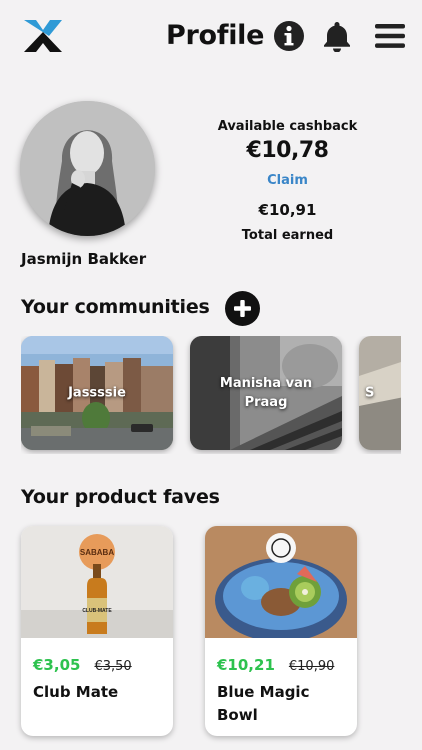 This screenshot has height=750, width=422. Describe the element at coordinates (287, 210) in the screenshot. I see `total-earned-value: €10,91` at that location.